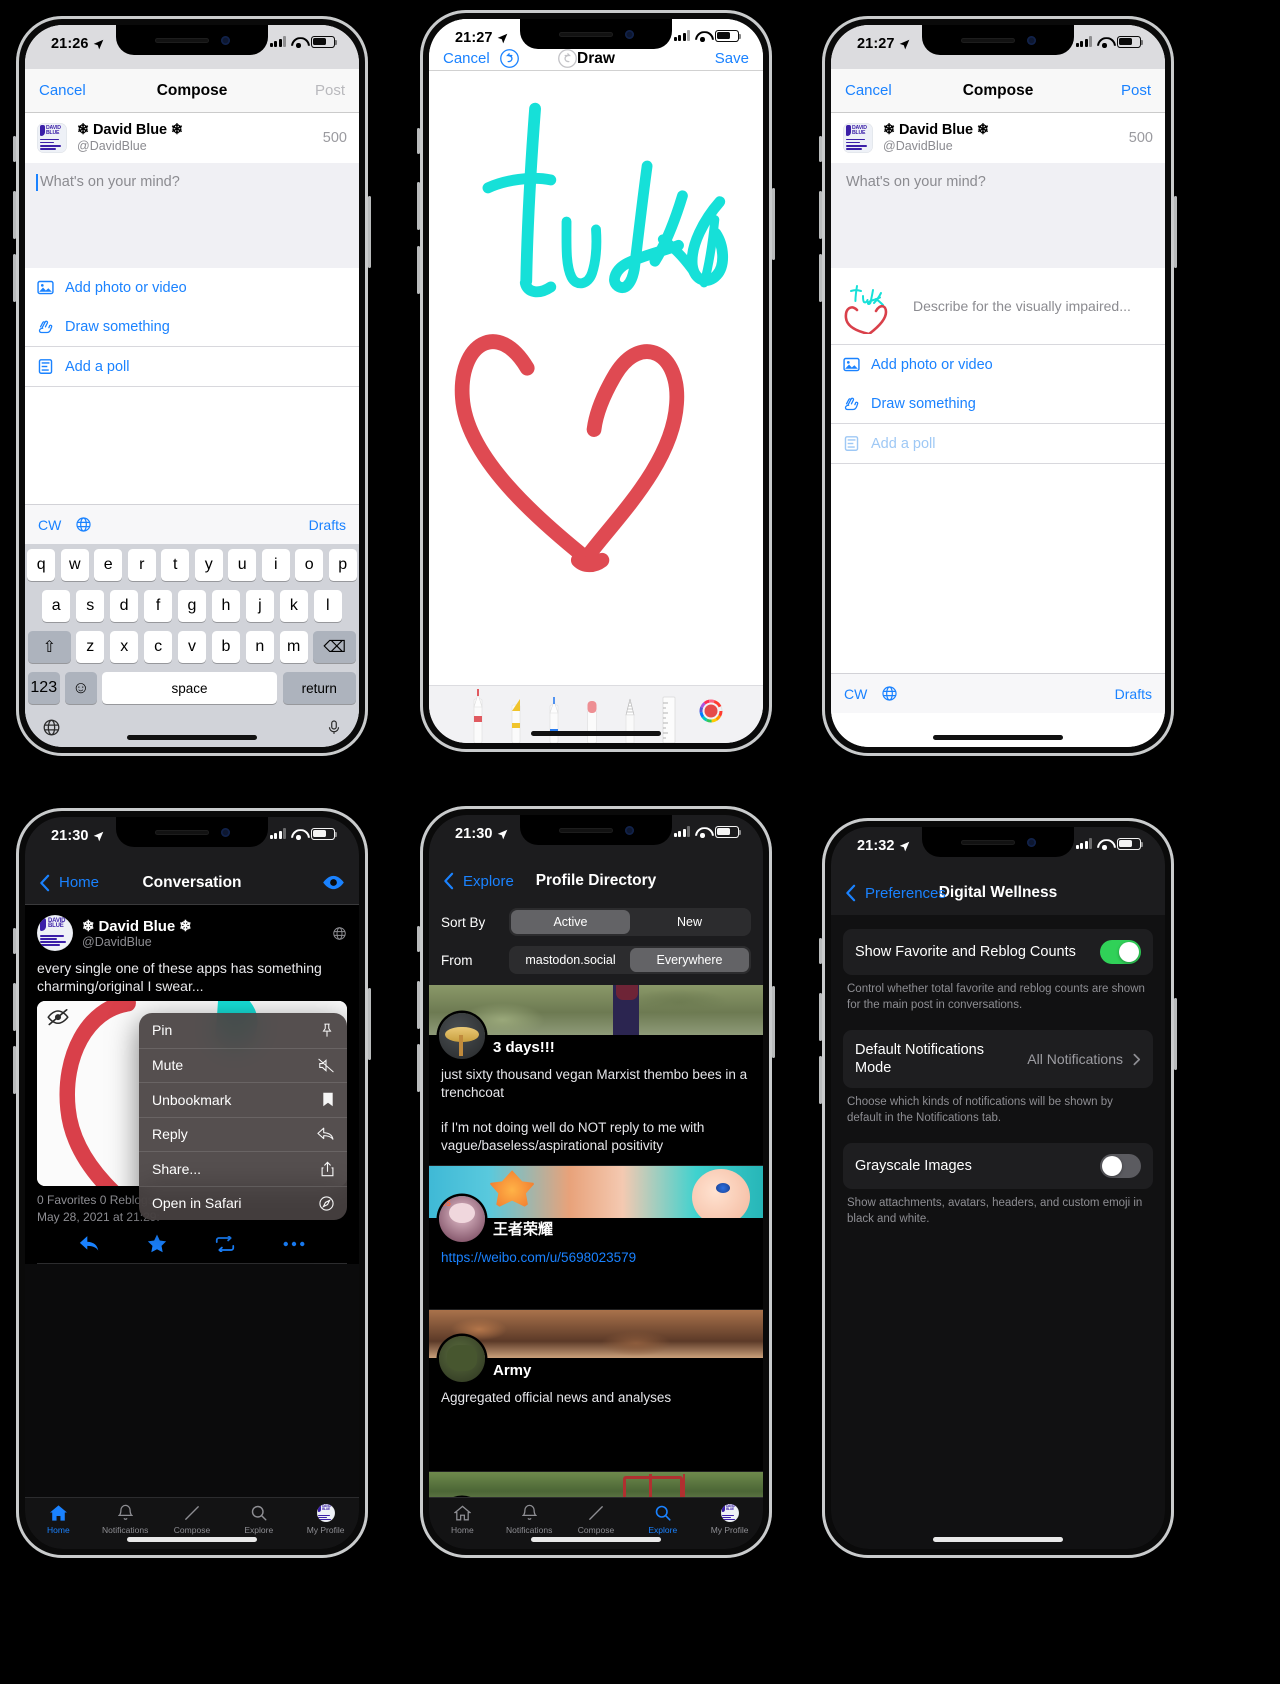  I want to click on context-menu-item-pin: Pin, so click(243, 1030).